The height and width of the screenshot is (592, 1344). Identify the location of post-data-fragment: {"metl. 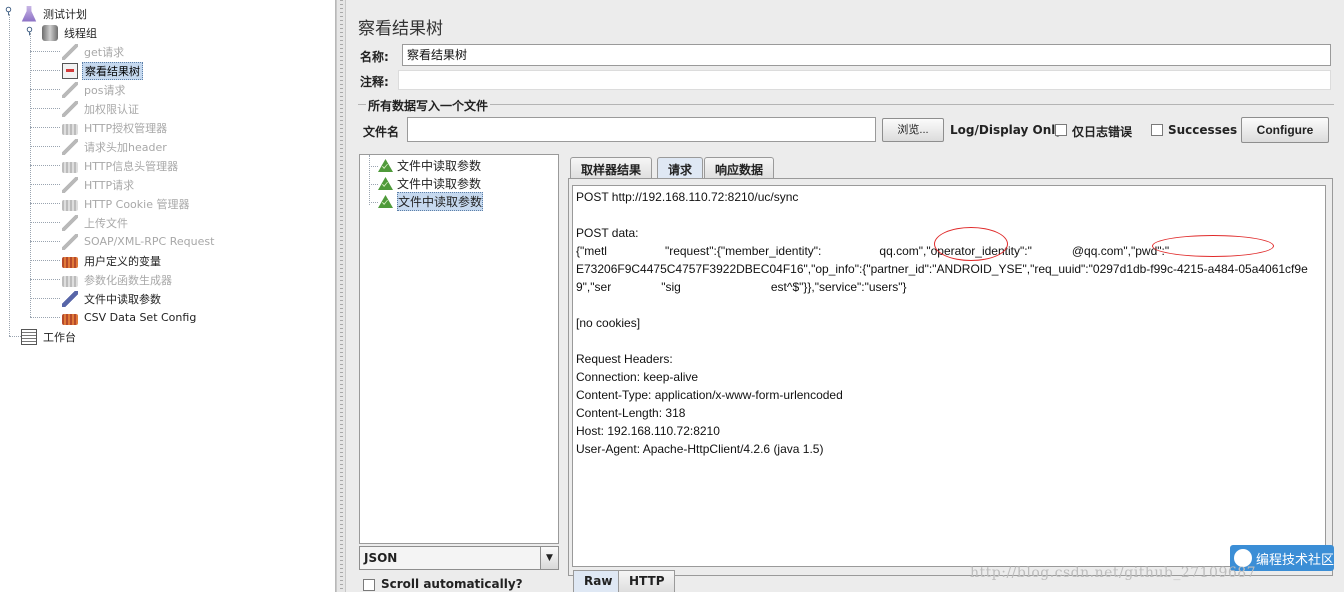
(591, 251).